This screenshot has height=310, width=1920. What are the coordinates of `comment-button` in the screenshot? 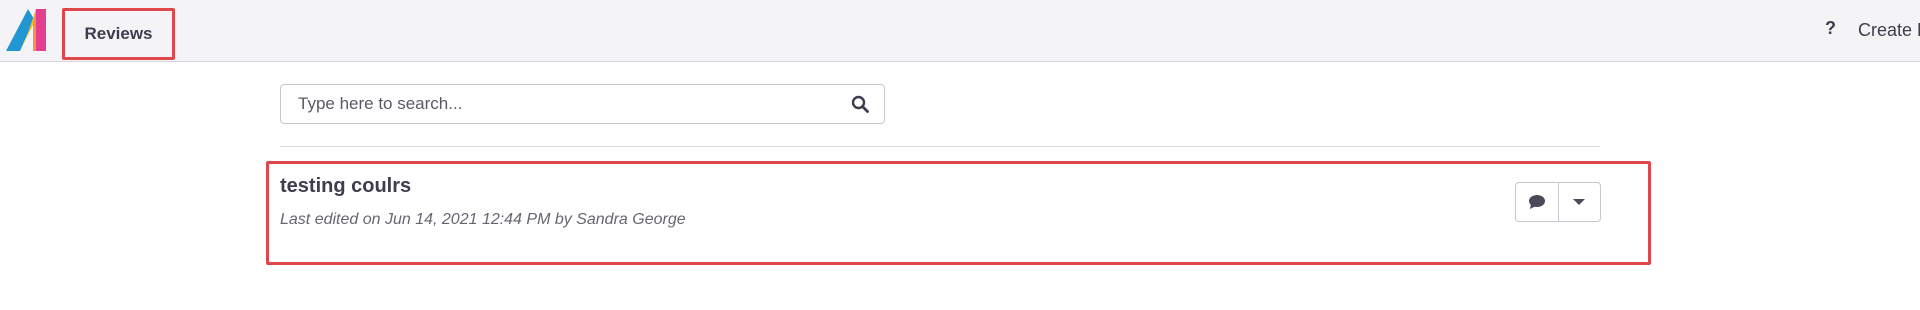 It's located at (1537, 202).